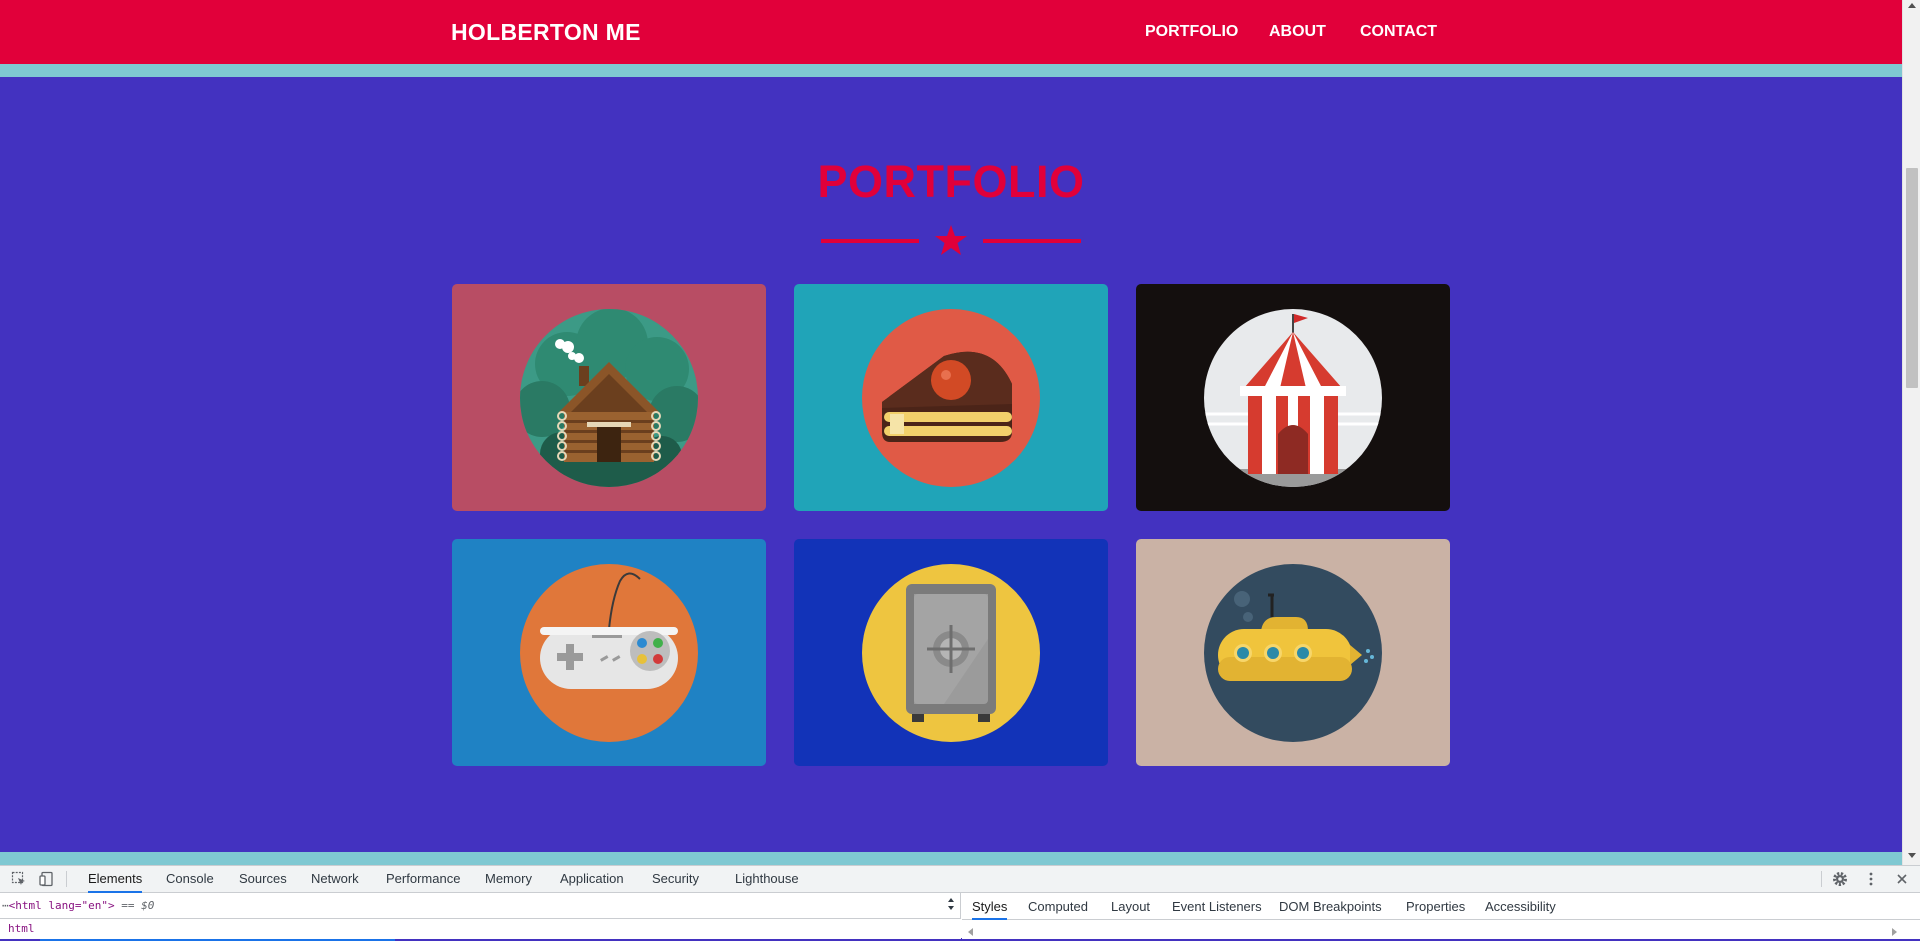 The height and width of the screenshot is (941, 1920). I want to click on top-stripe, so click(951, 70).